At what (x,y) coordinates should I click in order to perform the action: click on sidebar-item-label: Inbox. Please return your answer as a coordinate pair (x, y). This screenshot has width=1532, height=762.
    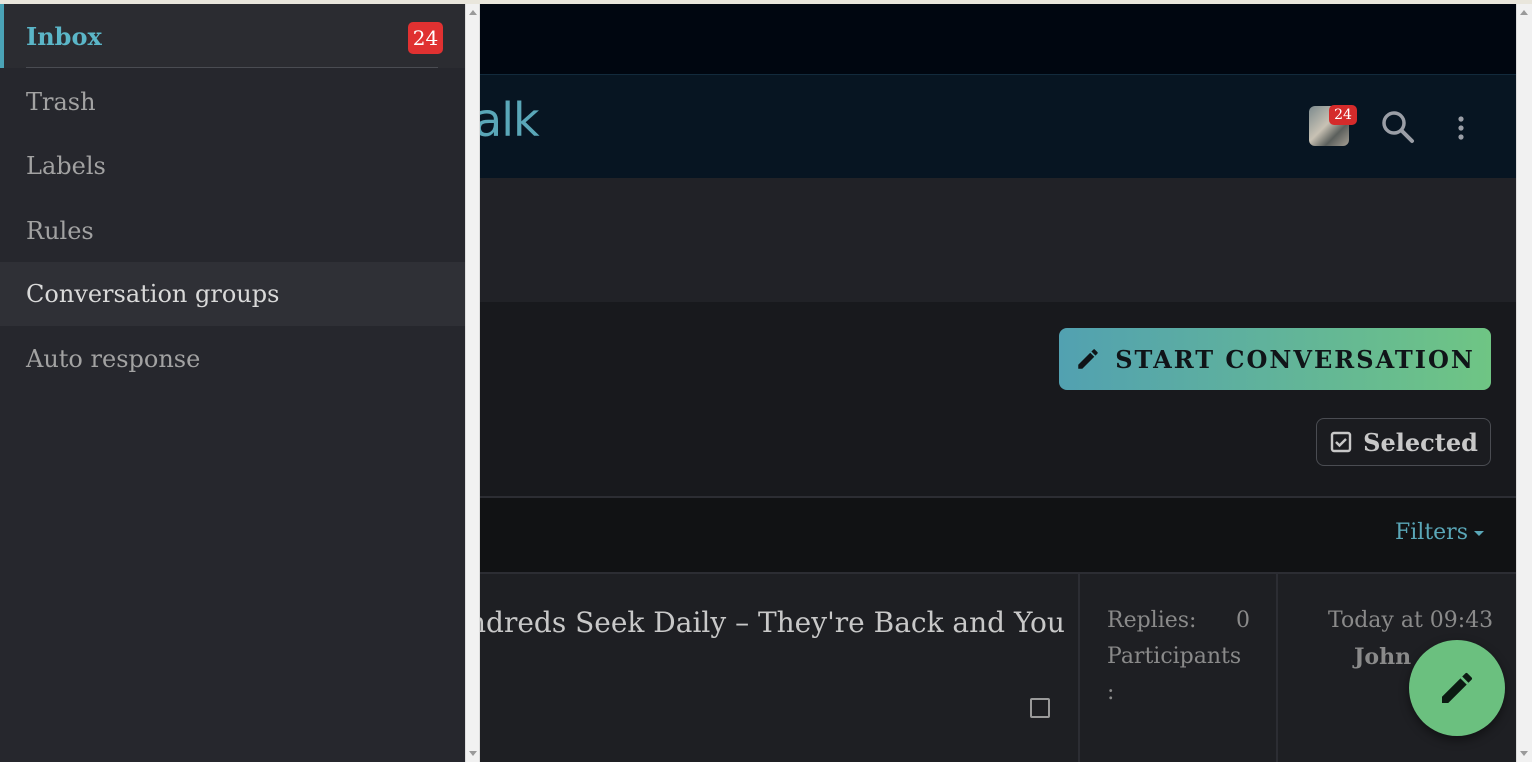
    Looking at the image, I should click on (64, 36).